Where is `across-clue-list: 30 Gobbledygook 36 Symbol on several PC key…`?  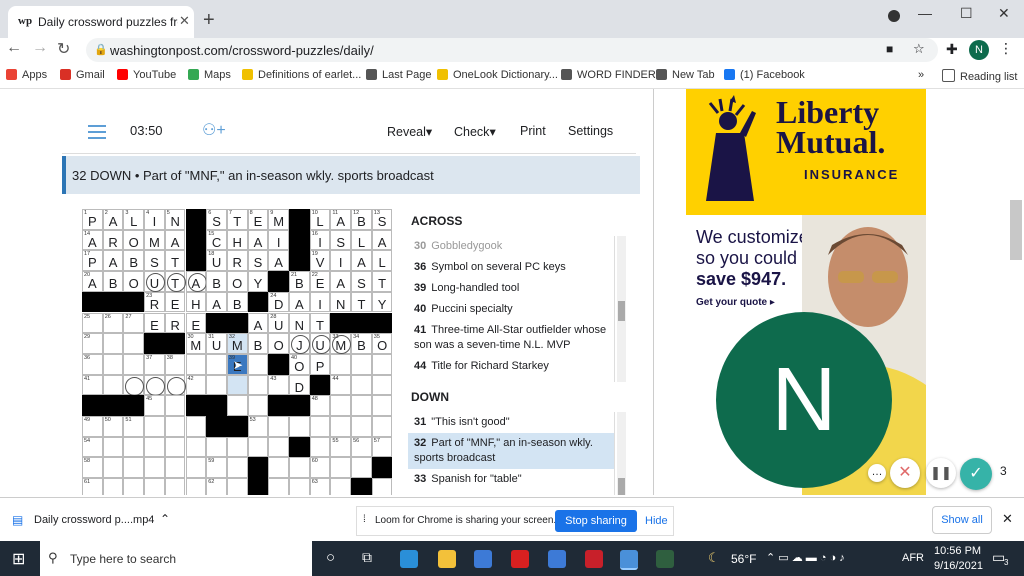 across-clue-list: 30 Gobbledygook 36 Symbol on several PC key… is located at coordinates (511, 309).